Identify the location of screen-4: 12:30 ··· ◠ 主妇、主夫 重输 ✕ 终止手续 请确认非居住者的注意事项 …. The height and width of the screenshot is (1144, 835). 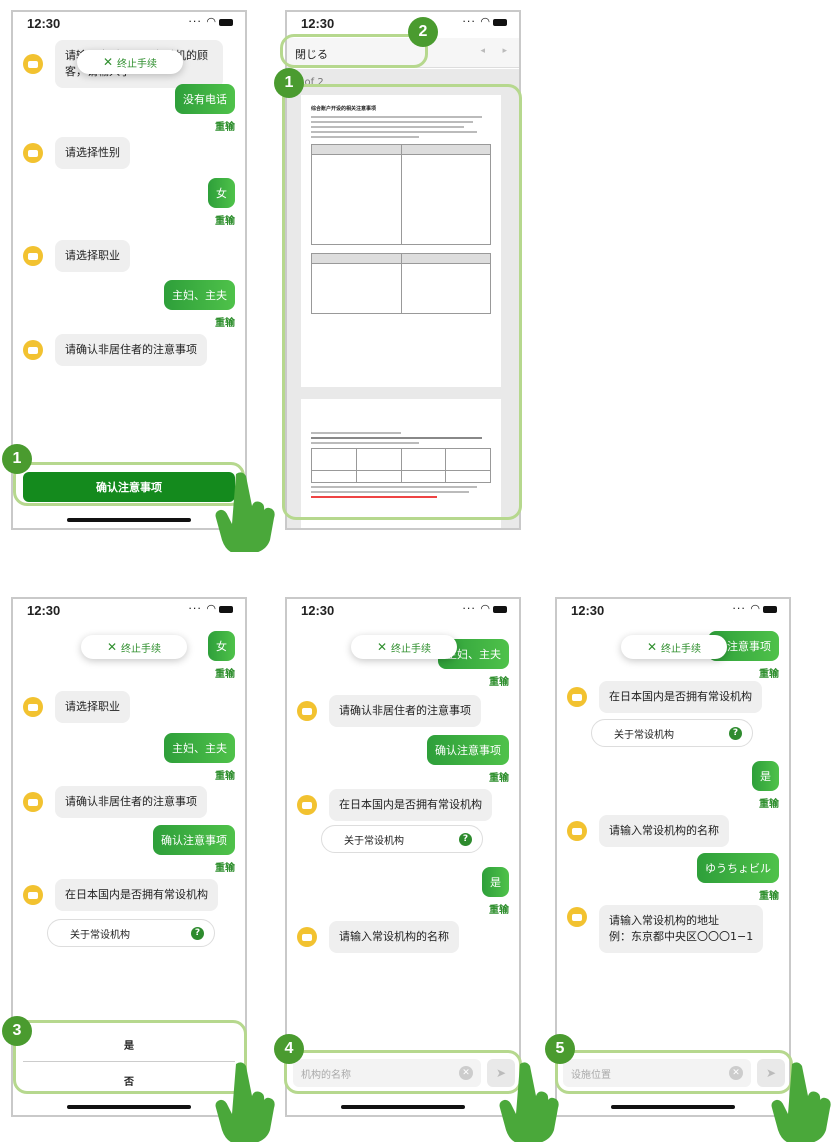
(403, 857).